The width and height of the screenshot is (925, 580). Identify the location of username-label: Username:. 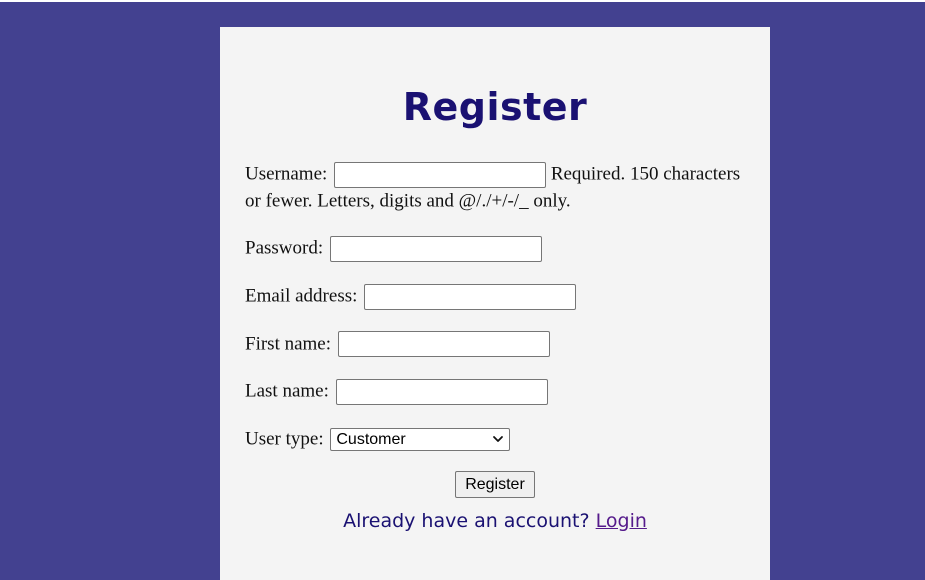
(286, 174).